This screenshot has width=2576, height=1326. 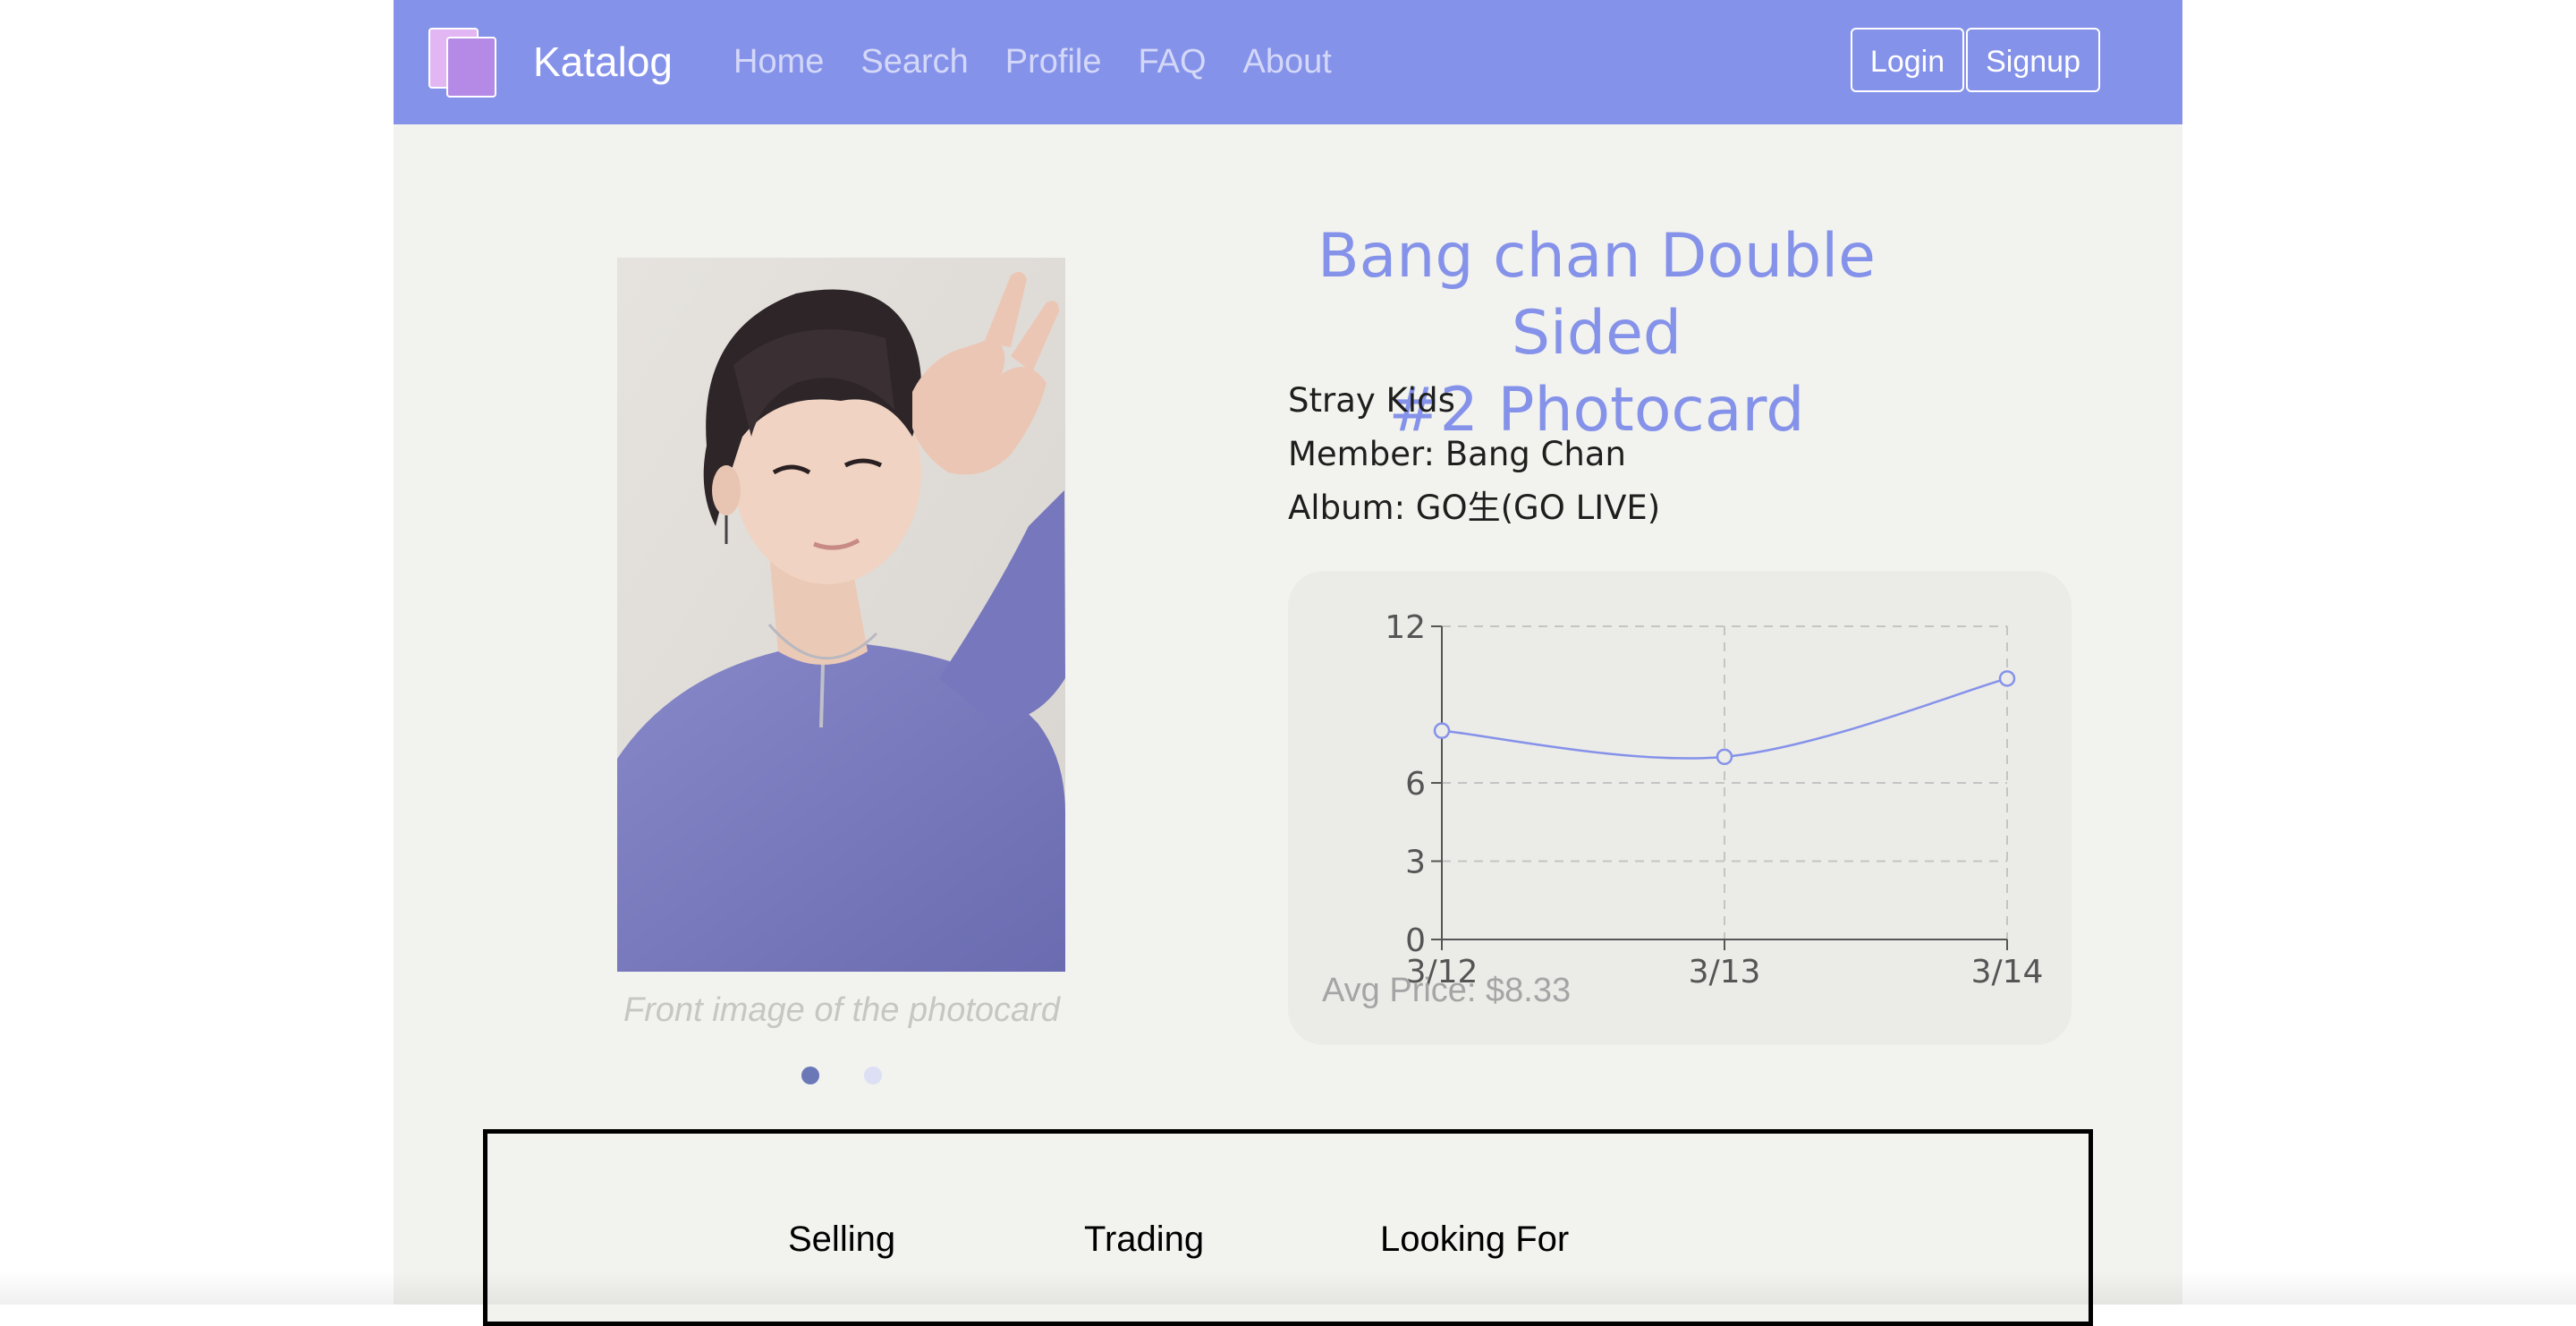 What do you see at coordinates (914, 61) in the screenshot?
I see `nav-link-search: Search` at bounding box center [914, 61].